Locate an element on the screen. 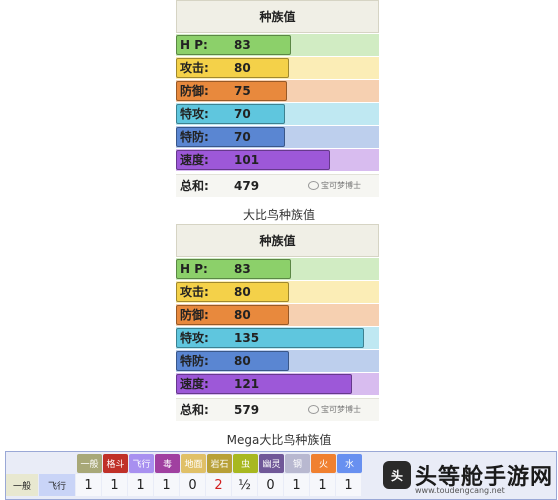 The image size is (558, 500). stat-rows: H P: 83 攻击: 80 防御: 75 特攻: 70 特防: 70 速度: 101 is located at coordinates (277, 102).